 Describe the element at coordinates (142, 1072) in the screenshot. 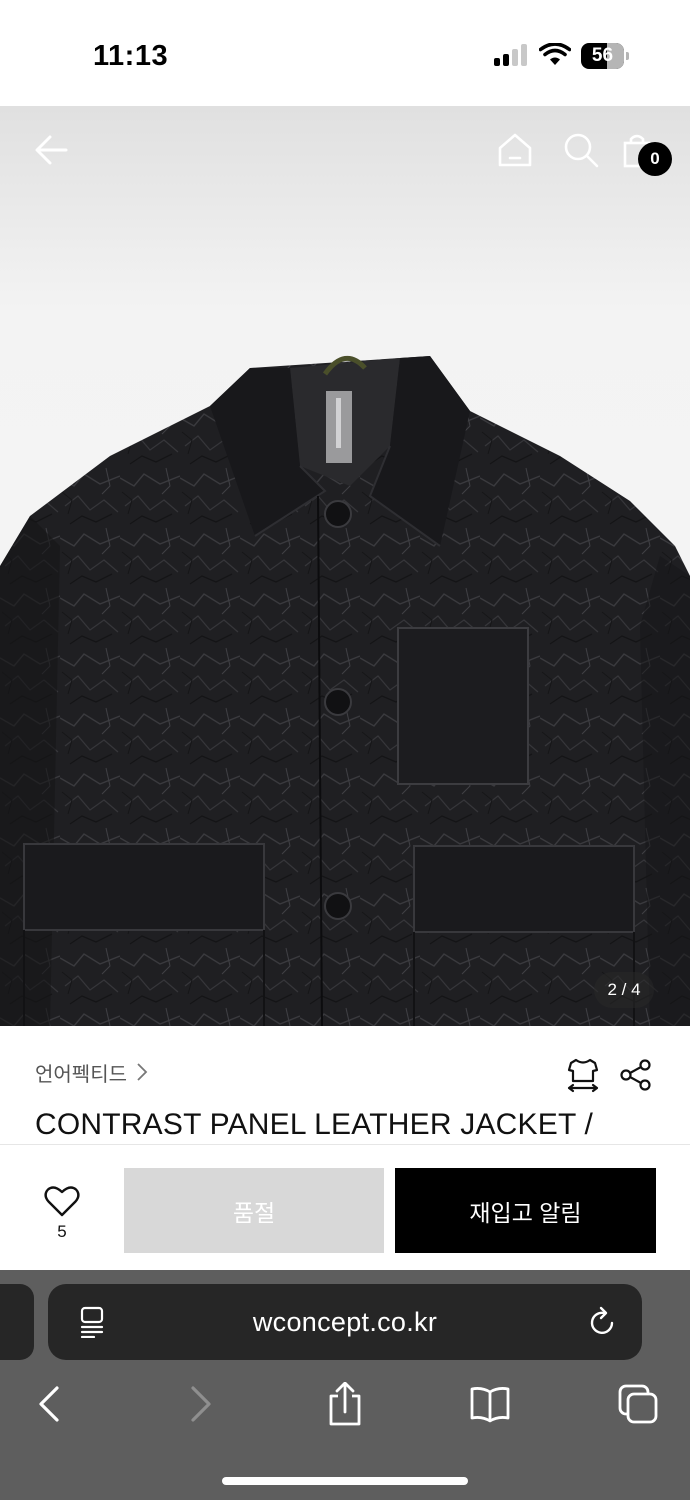

I see `chevron-right-icon` at that location.